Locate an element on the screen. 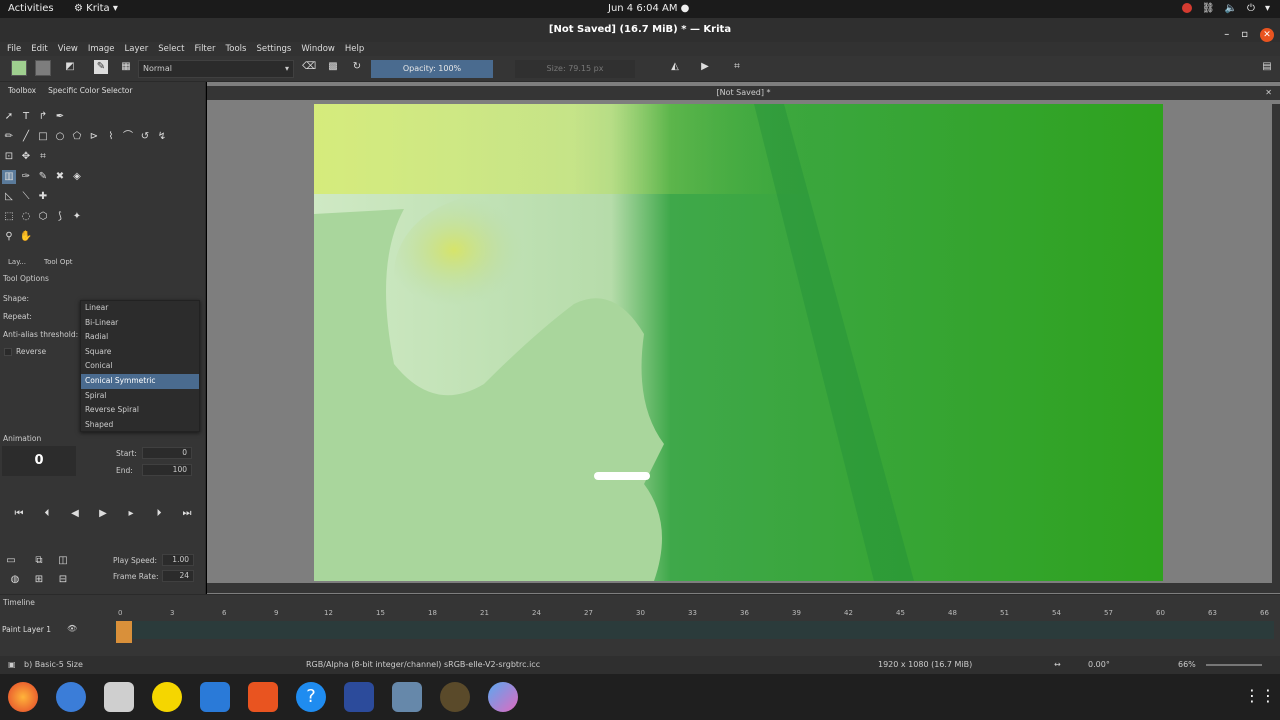 The width and height of the screenshot is (1280, 720). writer-icon is located at coordinates (215, 697).